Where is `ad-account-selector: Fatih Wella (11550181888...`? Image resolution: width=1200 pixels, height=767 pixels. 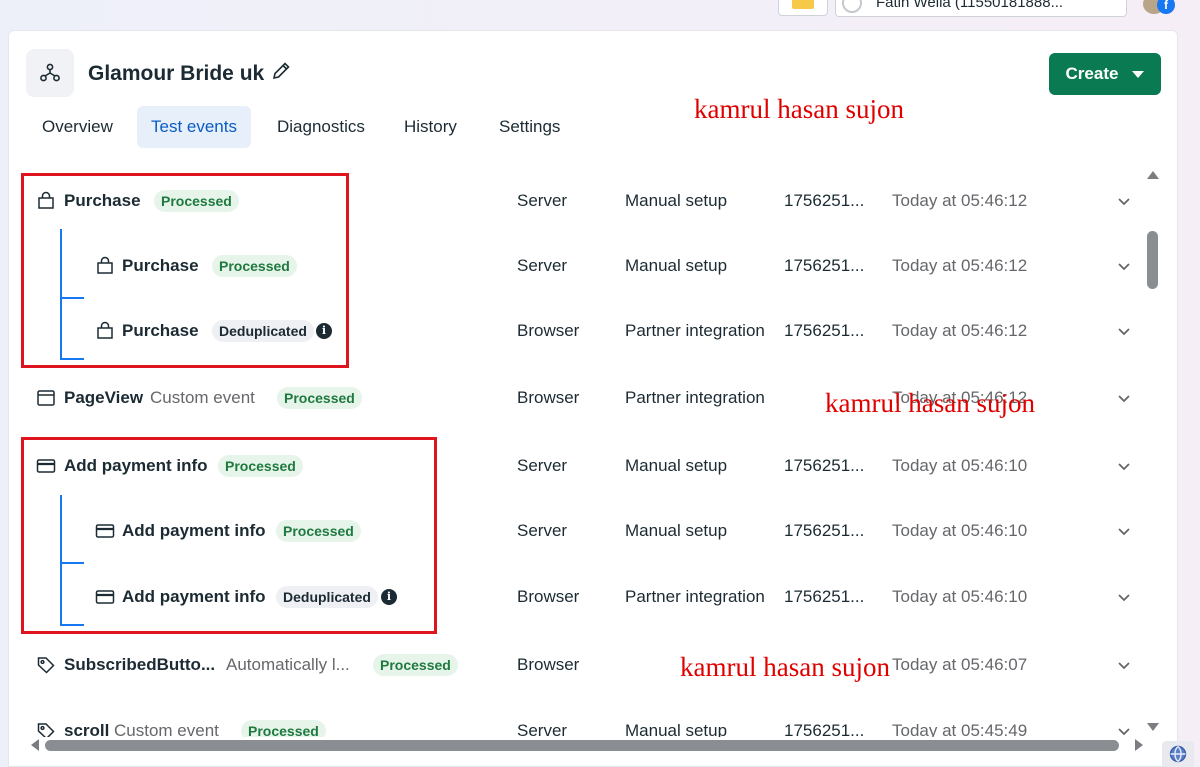
ad-account-selector: Fatih Wella (11550181888... is located at coordinates (981, 8).